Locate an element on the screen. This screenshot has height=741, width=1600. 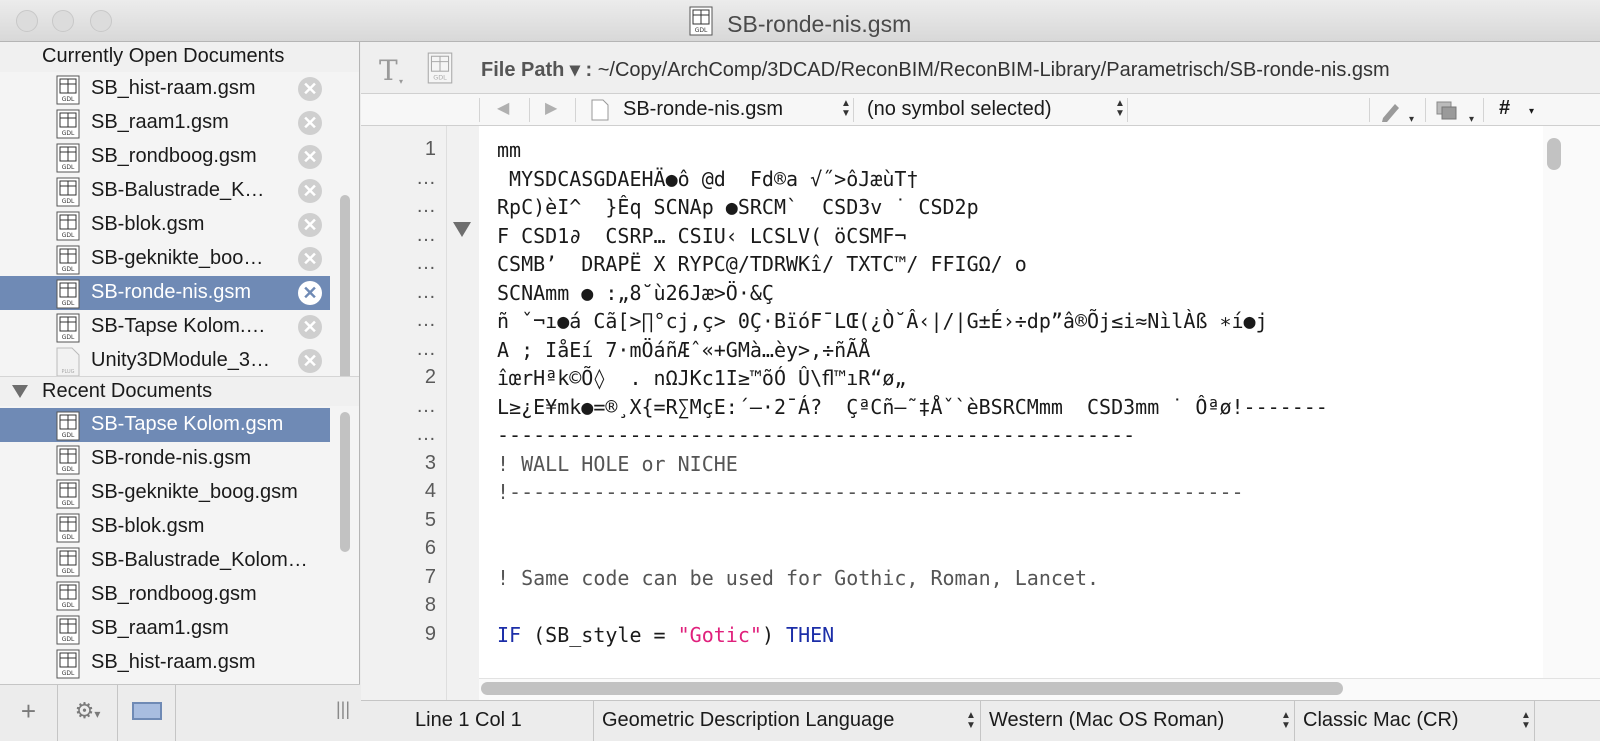
pencil-icon: ▾ is located at coordinates (1399, 112).